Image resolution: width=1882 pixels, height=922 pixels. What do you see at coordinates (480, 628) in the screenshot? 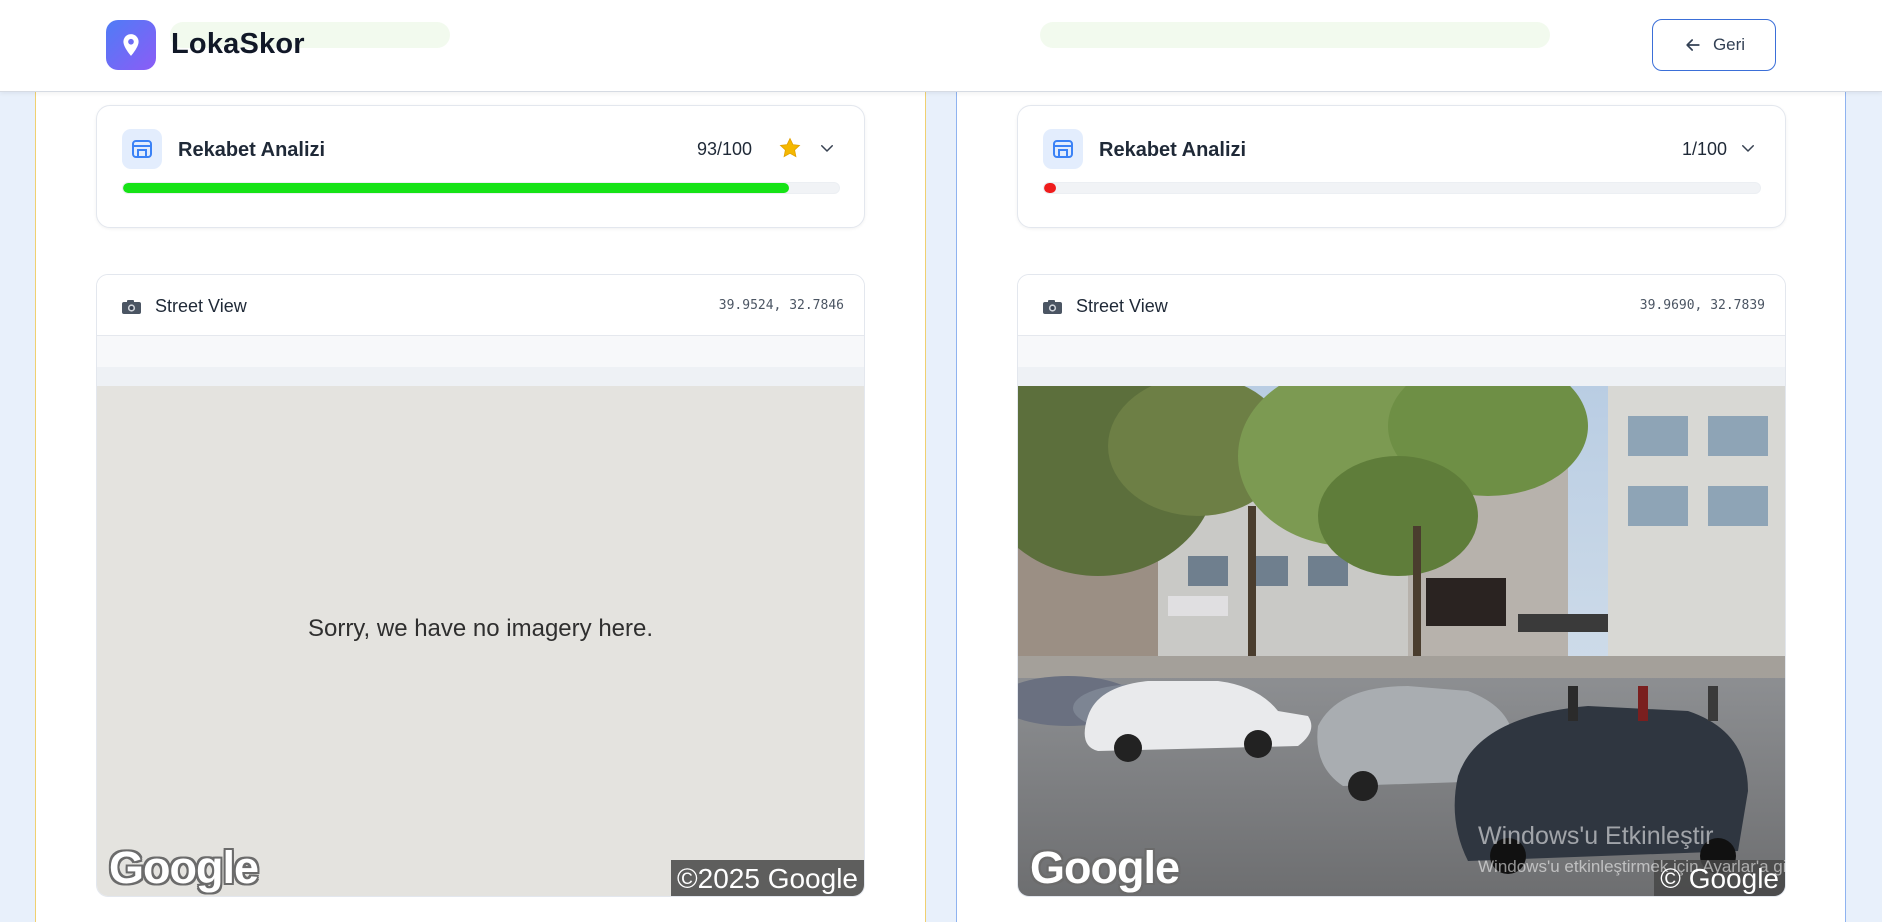
I see `no-imagery-message: Sorry, we have no imagery here.` at bounding box center [480, 628].